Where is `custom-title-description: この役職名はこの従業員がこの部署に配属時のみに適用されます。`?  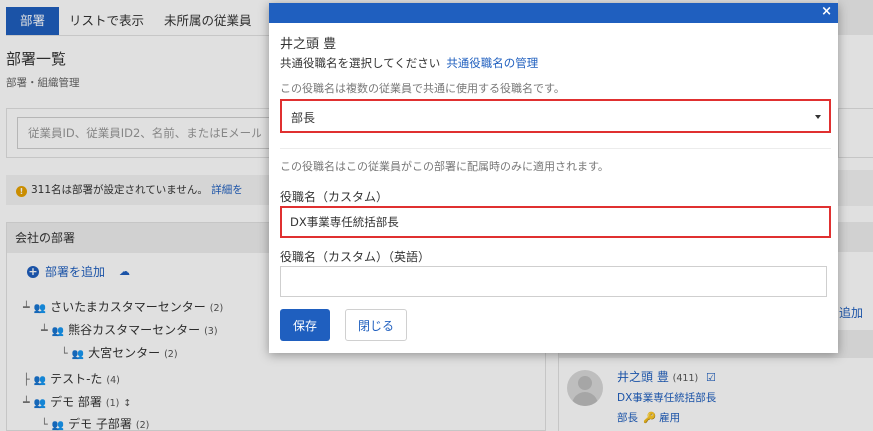 custom-title-description: この役職名はこの従業員がこの部署に配属時のみに適用されます。 is located at coordinates (444, 166).